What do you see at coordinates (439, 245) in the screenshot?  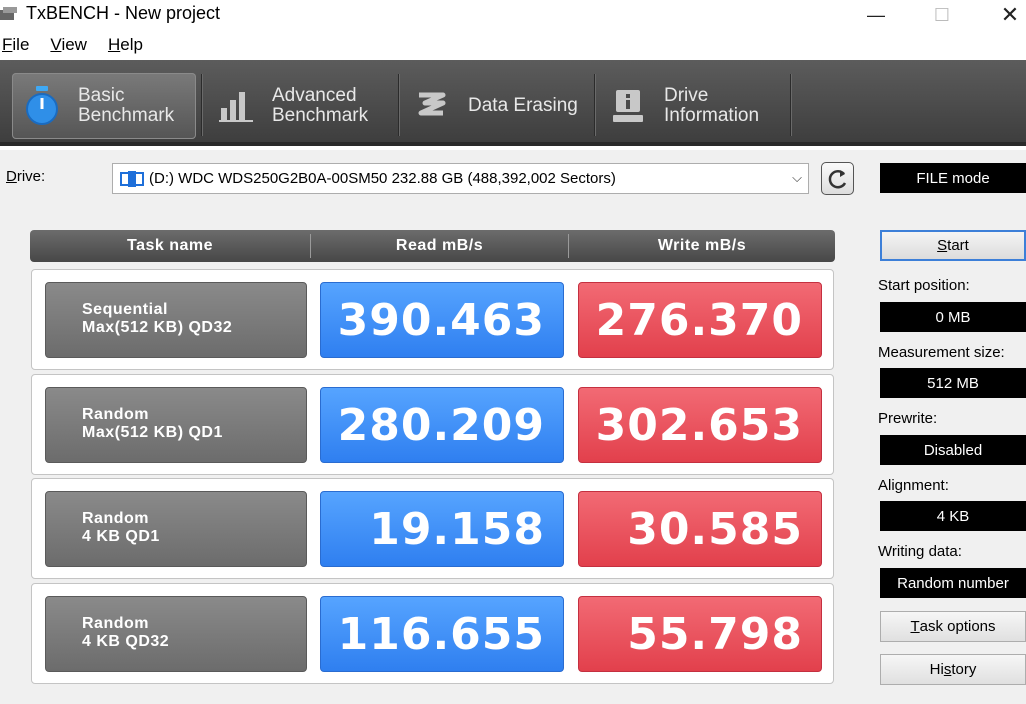 I see `header-read: Read mB/s` at bounding box center [439, 245].